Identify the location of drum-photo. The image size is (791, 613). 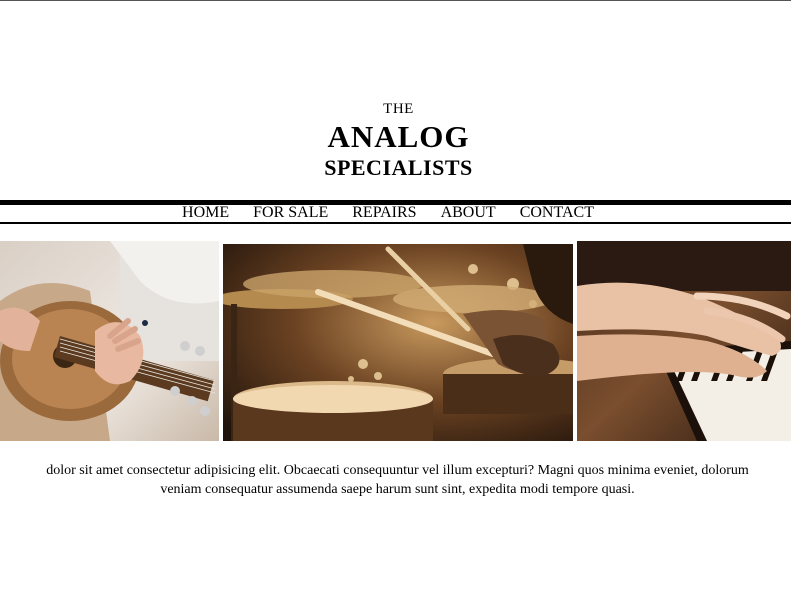
(398, 342).